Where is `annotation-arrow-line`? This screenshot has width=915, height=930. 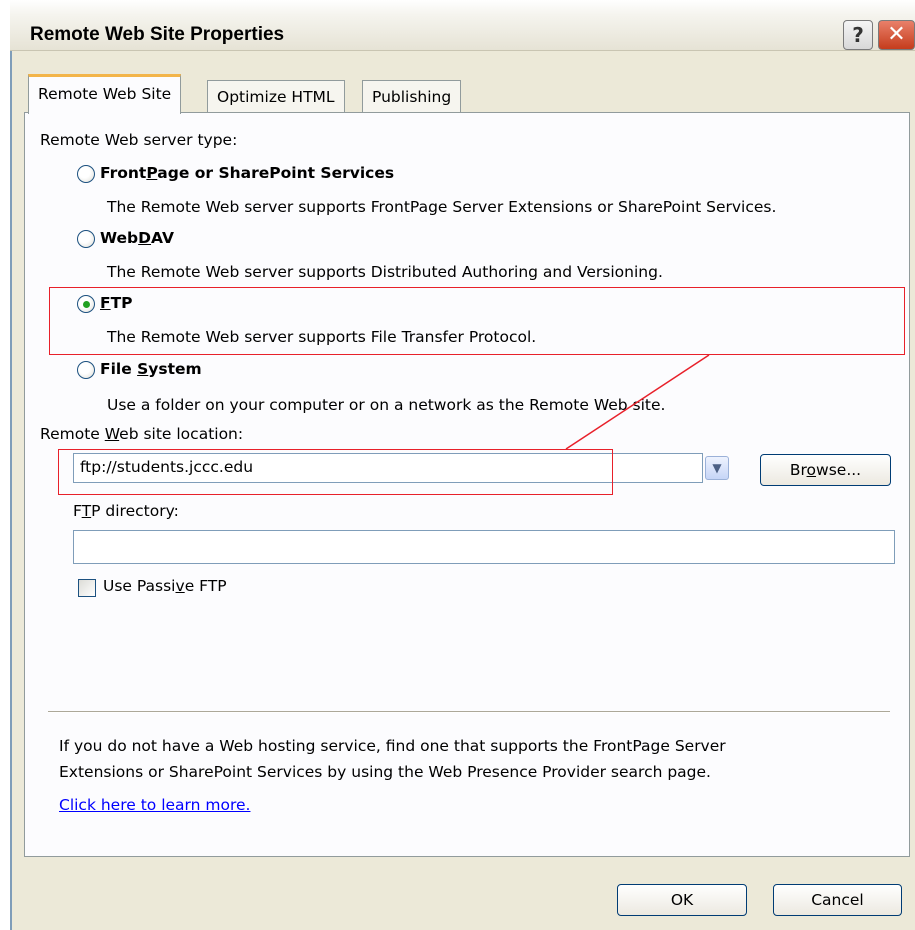
annotation-arrow-line is located at coordinates (637, 402).